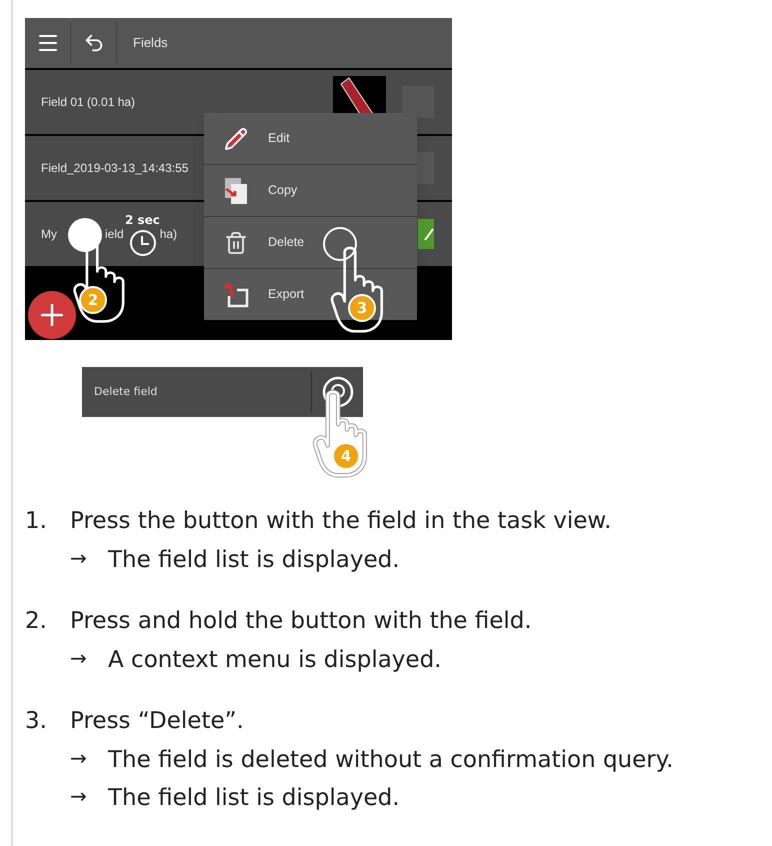 The image size is (772, 846). I want to click on step-number-badge: 2, so click(93, 300).